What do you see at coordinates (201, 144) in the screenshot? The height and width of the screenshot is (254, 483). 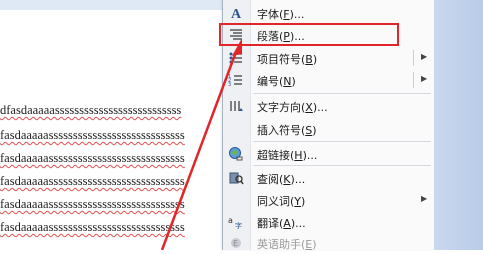 I see `pointer-arrow-annotation` at bounding box center [201, 144].